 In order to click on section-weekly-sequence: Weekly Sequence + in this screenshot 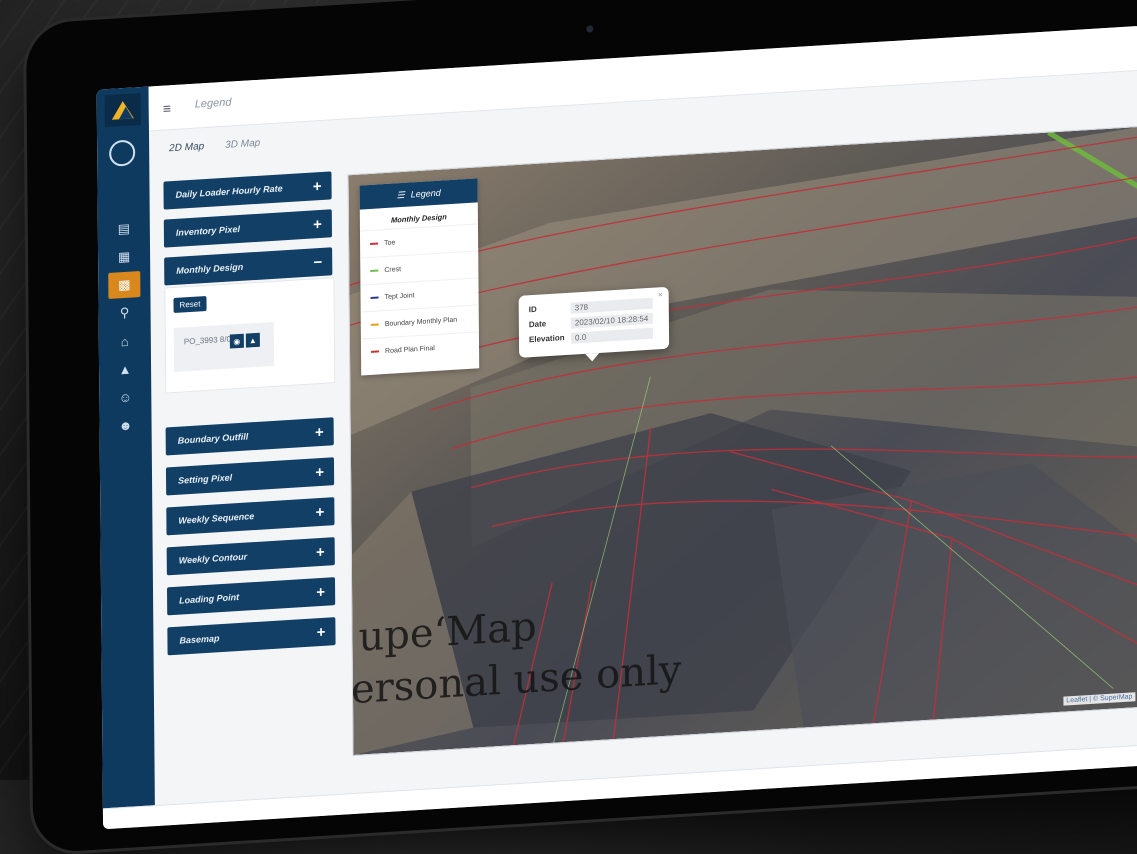, I will do `click(250, 516)`.